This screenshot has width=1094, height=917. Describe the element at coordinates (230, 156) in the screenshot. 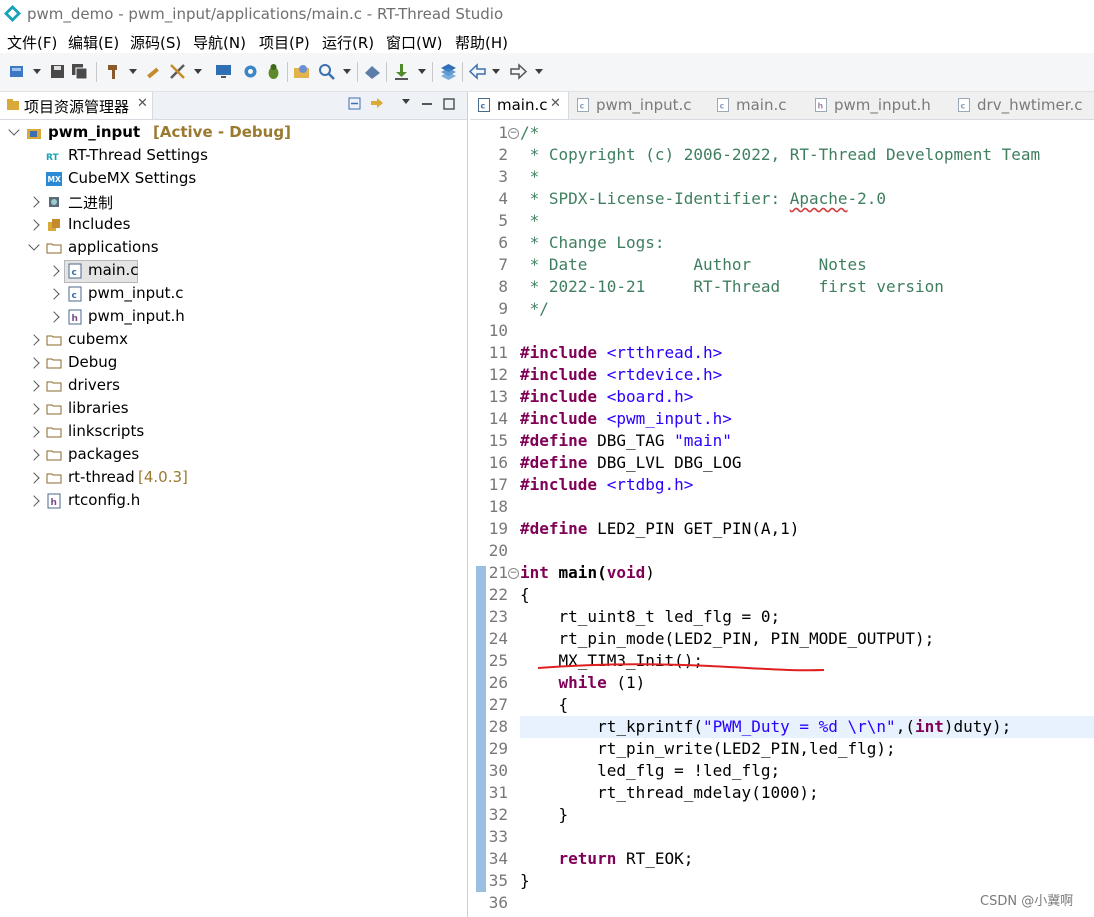

I see `tree-item-rt-thread-settings: RT RT-Thread Settings` at that location.